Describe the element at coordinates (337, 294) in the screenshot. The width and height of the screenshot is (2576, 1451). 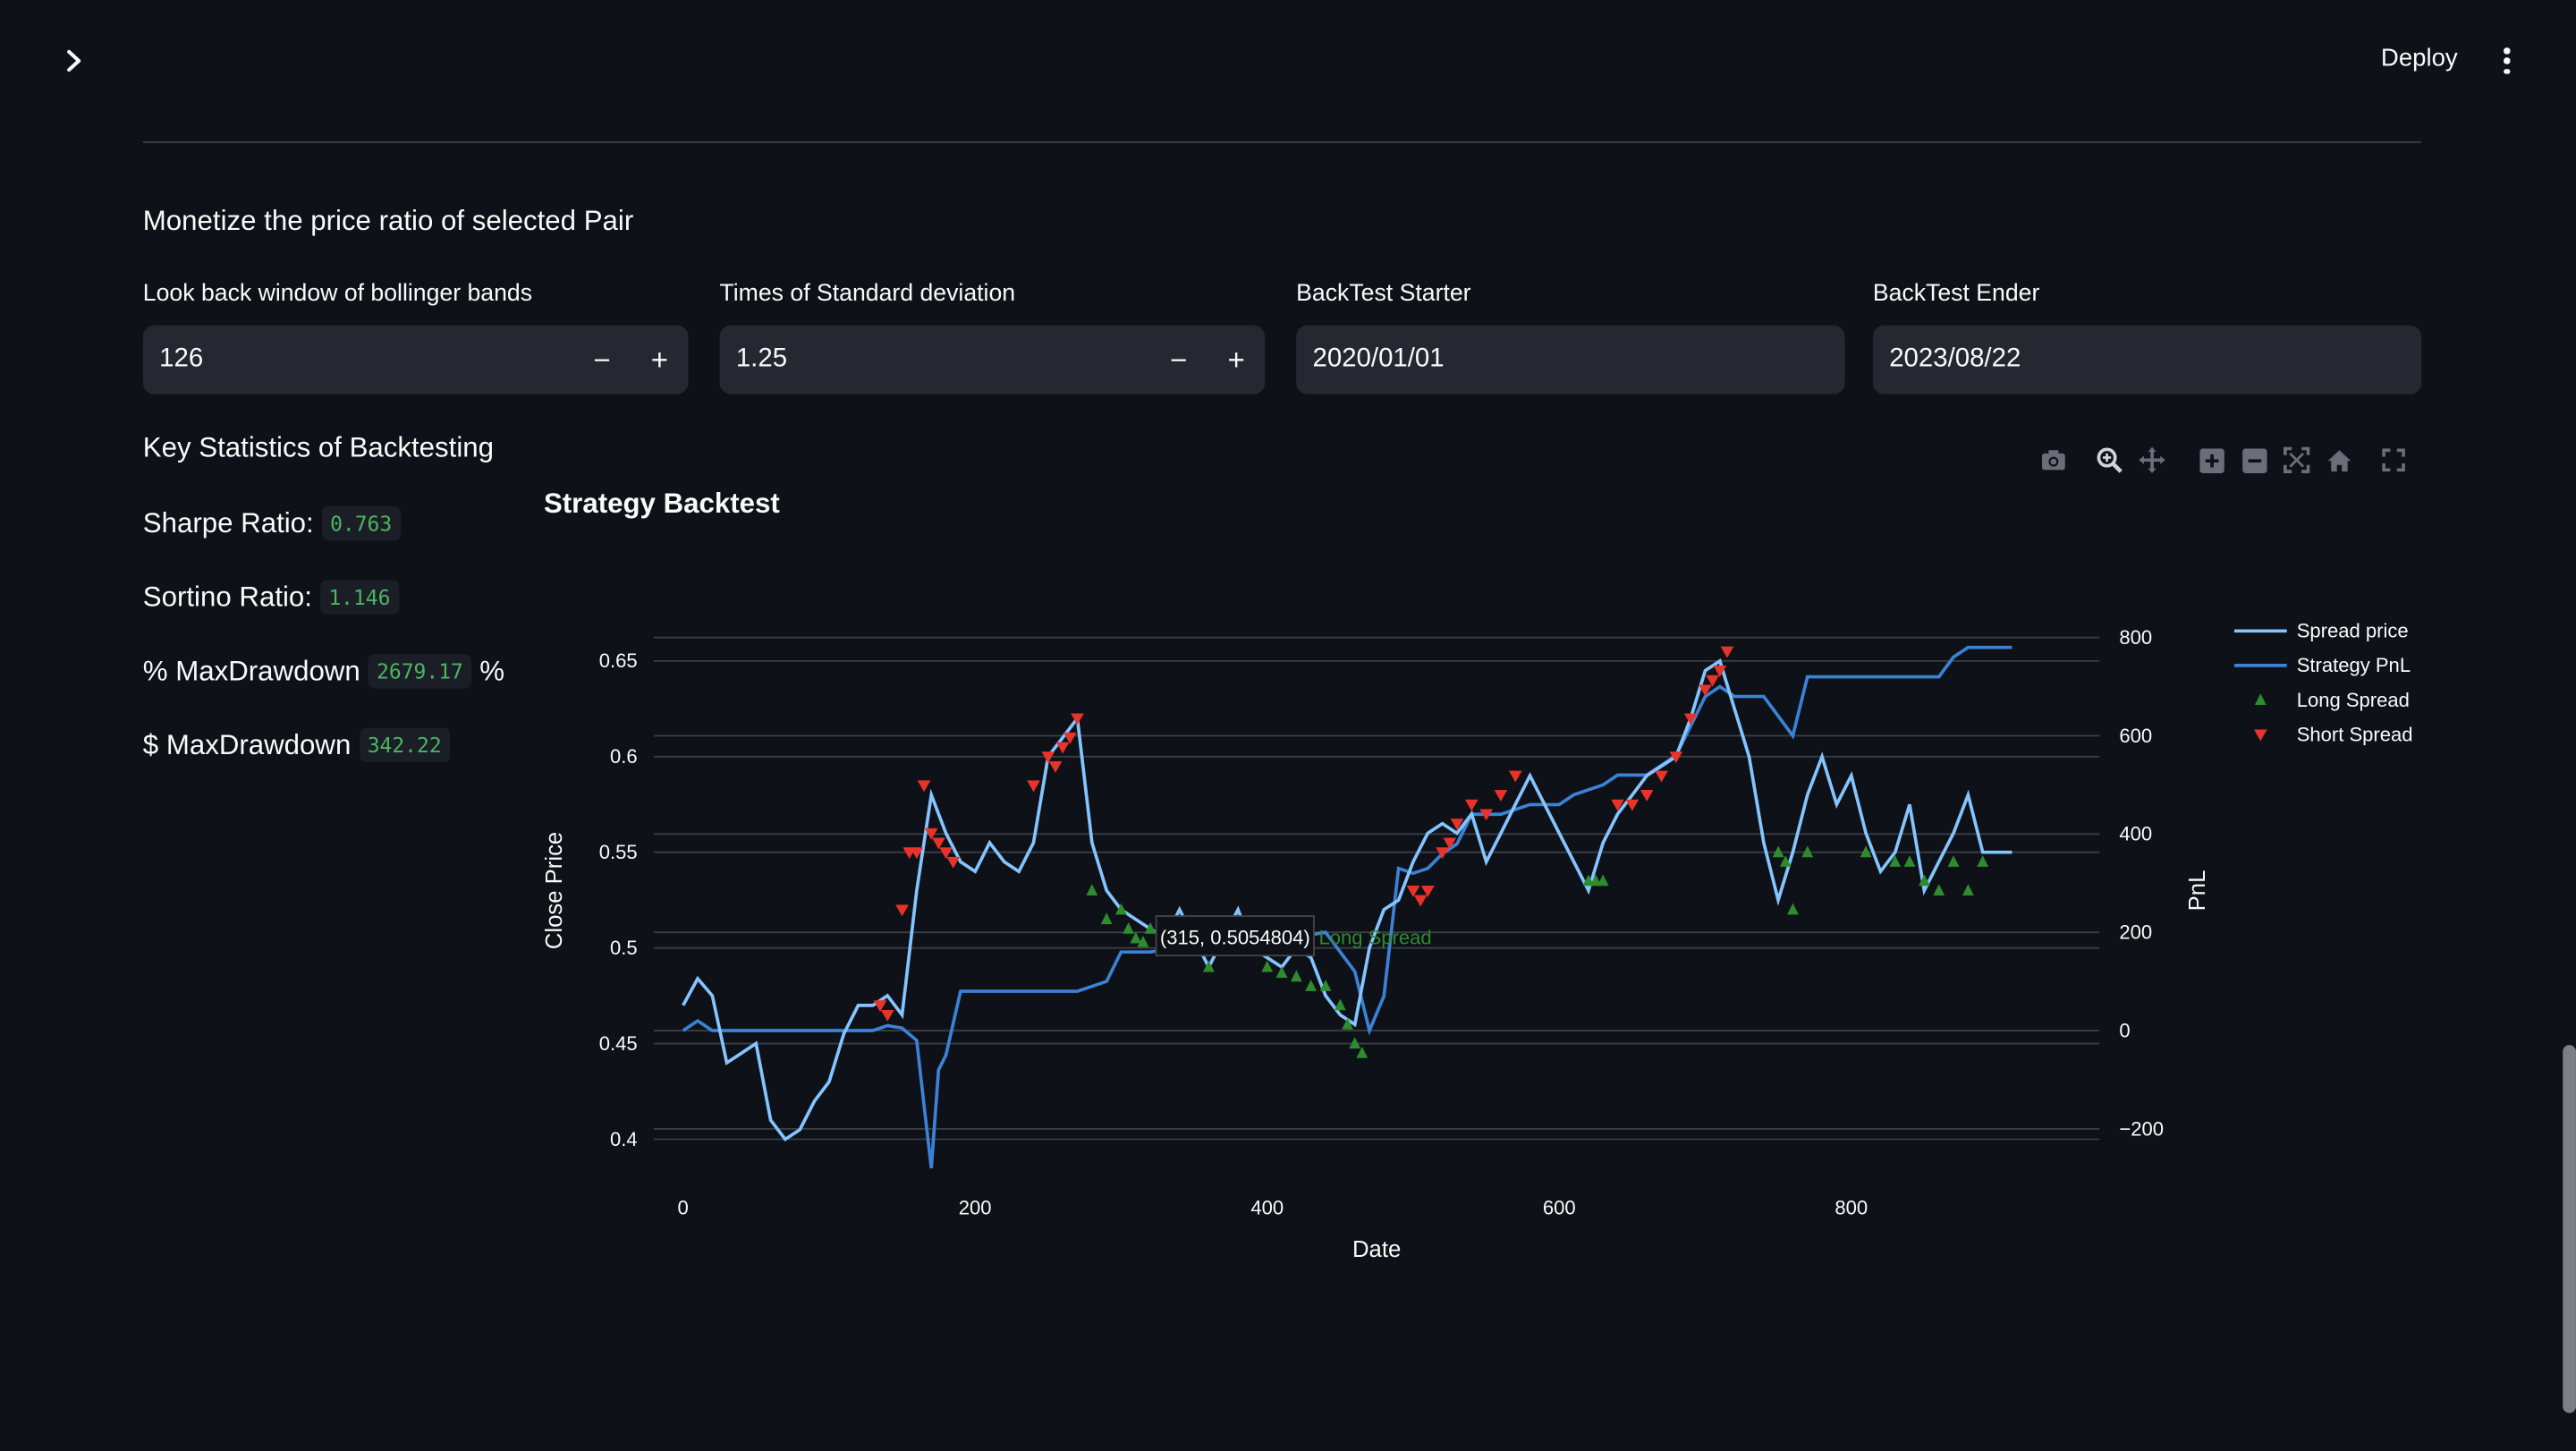
I see `lookback-label: Look back window of bollinger bands` at that location.